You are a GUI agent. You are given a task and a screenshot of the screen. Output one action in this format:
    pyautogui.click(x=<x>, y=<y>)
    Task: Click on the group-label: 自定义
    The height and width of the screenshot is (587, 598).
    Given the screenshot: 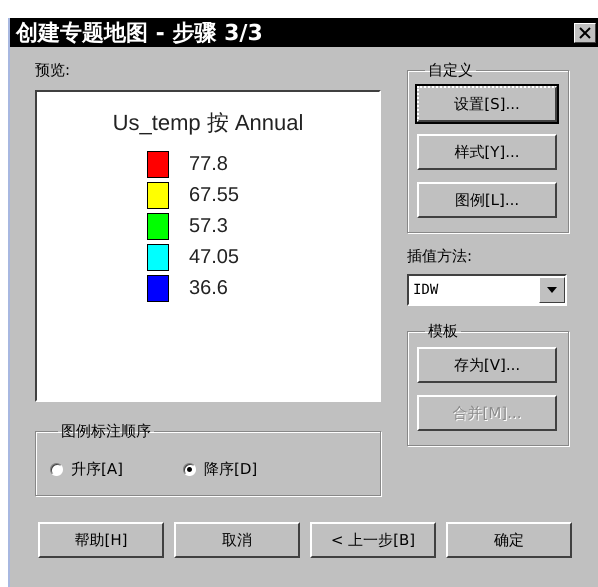 What is the action you would take?
    pyautogui.click(x=450, y=70)
    